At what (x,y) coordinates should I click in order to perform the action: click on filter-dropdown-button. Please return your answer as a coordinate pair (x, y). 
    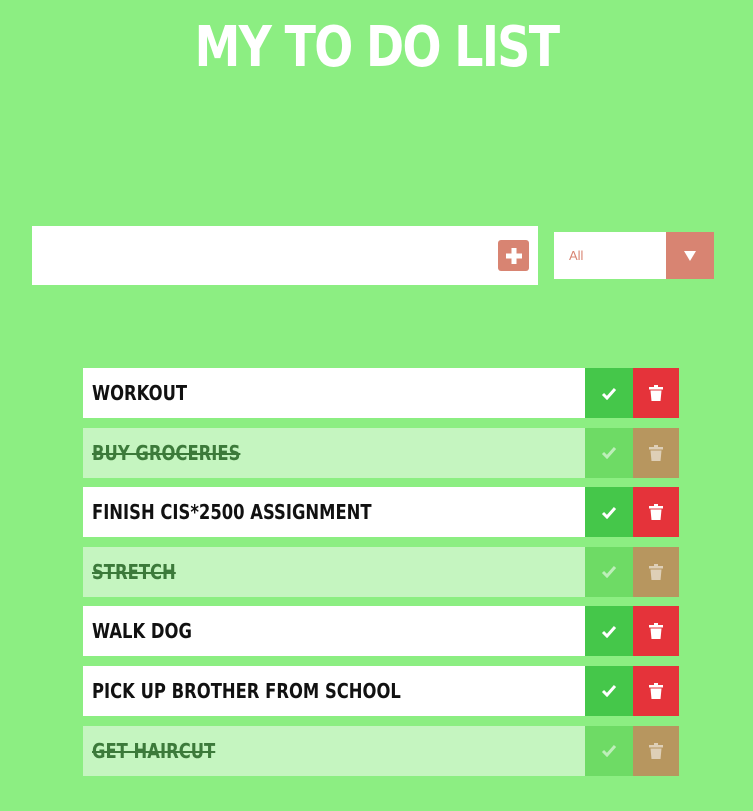
    Looking at the image, I should click on (690, 255).